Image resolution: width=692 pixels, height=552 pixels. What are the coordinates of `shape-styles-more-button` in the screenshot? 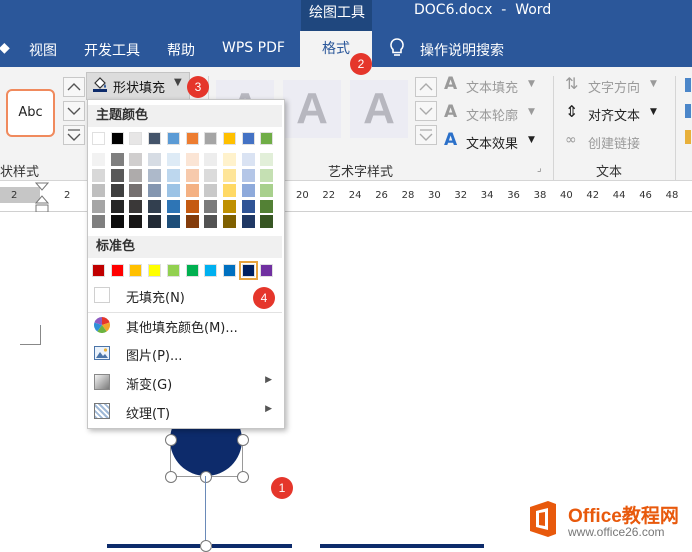 It's located at (74, 135).